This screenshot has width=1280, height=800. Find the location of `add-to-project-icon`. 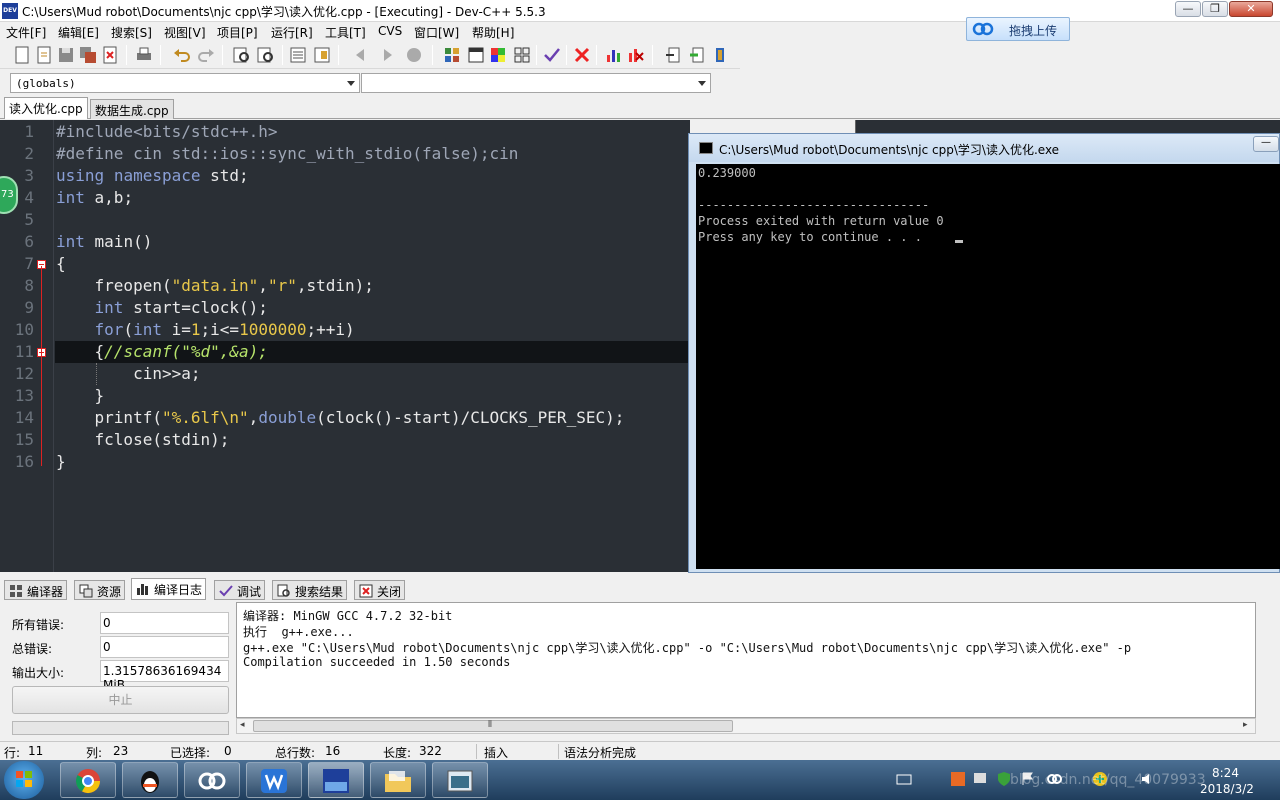

add-to-project-icon is located at coordinates (698, 55).